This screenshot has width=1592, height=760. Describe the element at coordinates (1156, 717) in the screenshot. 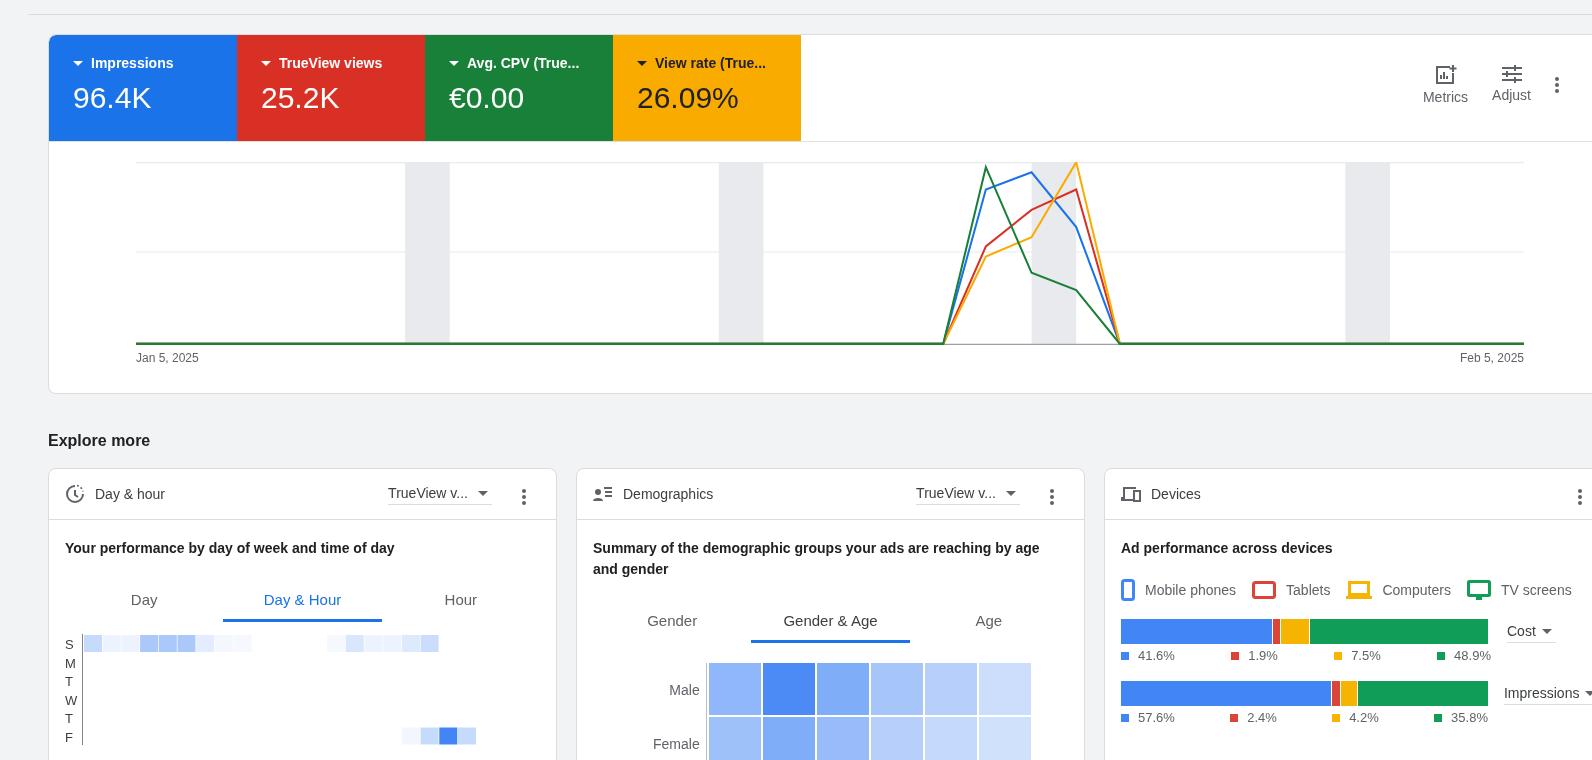

I see `percent-label: 57.6%` at that location.